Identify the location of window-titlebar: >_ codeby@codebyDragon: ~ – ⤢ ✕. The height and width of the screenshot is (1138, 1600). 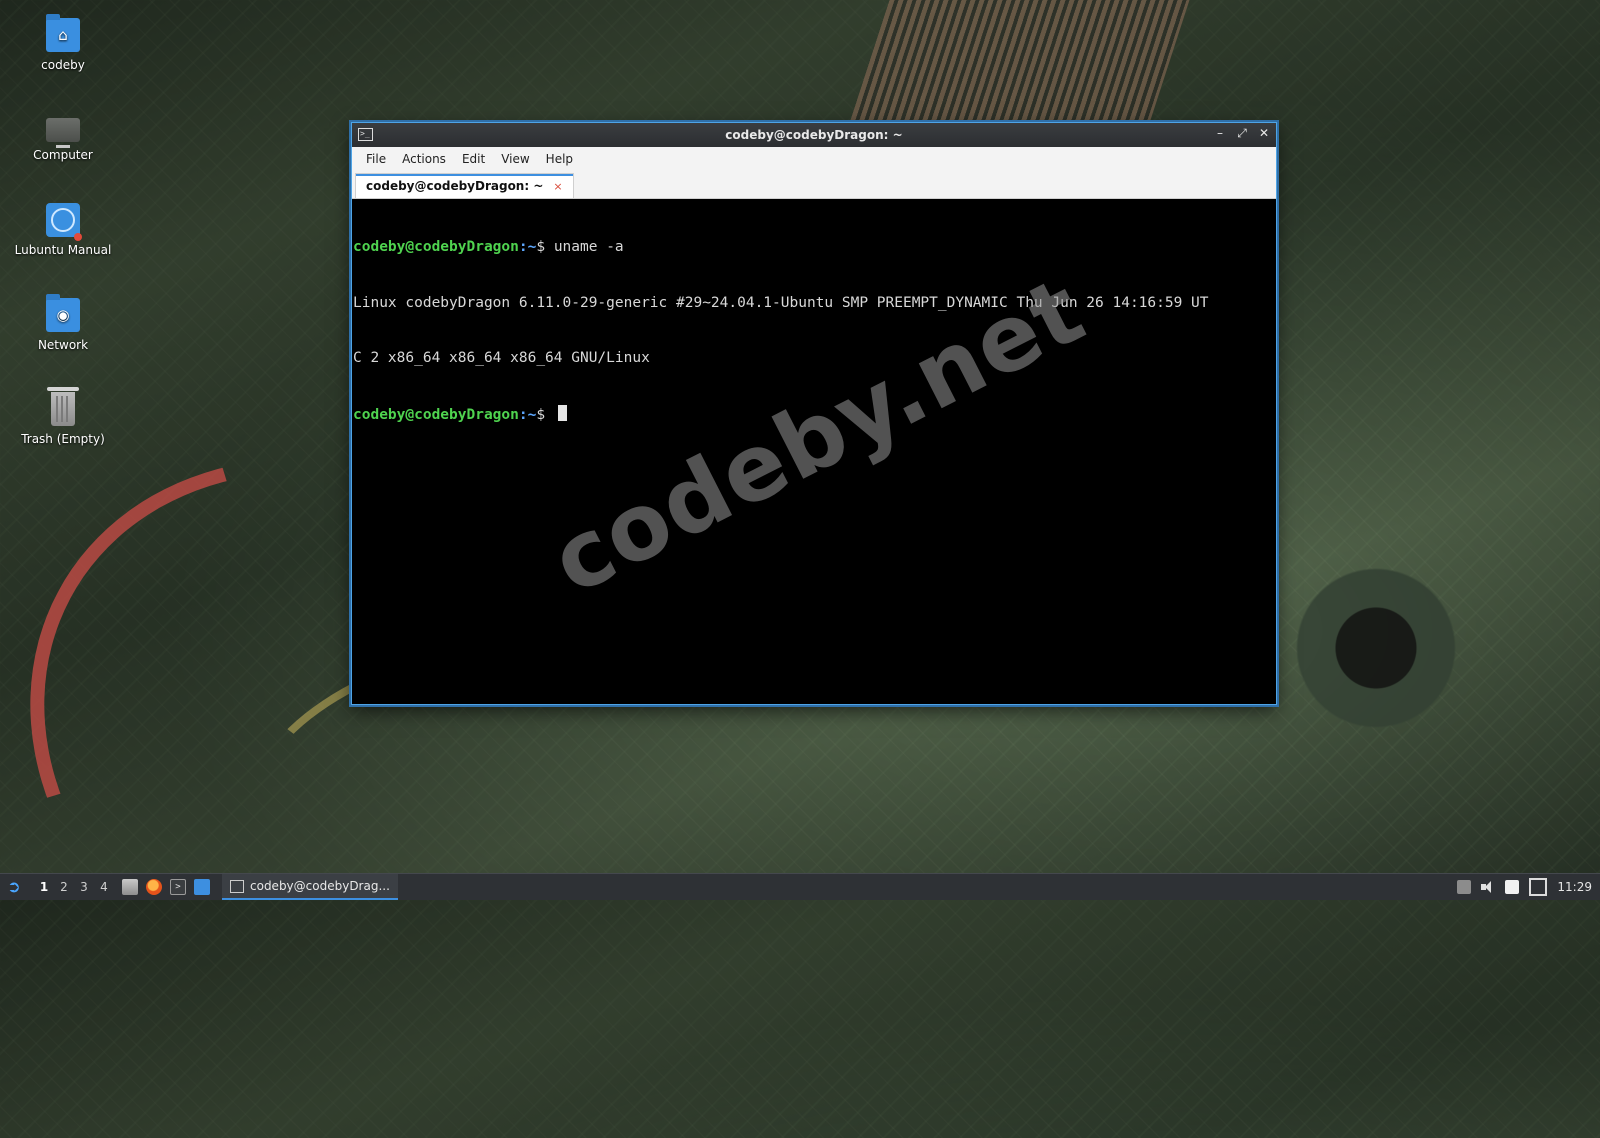
(814, 135).